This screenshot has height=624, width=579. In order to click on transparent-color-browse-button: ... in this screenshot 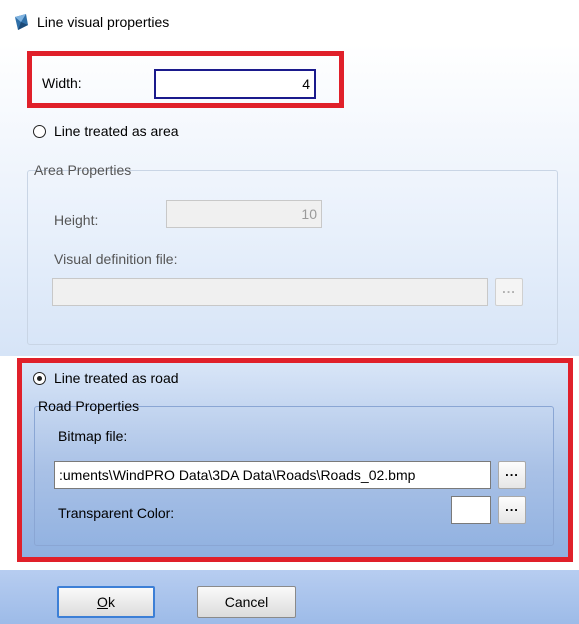, I will do `click(512, 510)`.